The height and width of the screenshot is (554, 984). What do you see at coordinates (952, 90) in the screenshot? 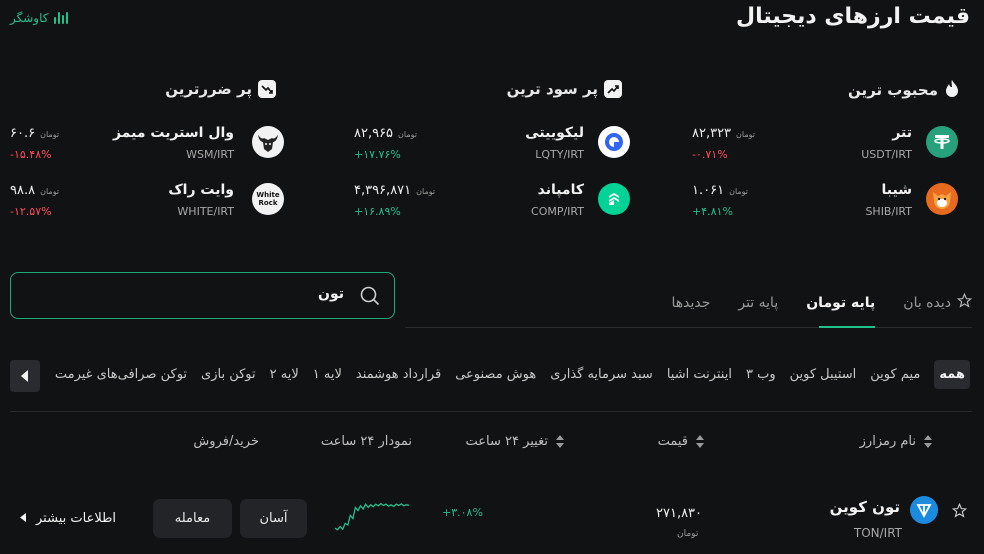
I see `flame-icon` at bounding box center [952, 90].